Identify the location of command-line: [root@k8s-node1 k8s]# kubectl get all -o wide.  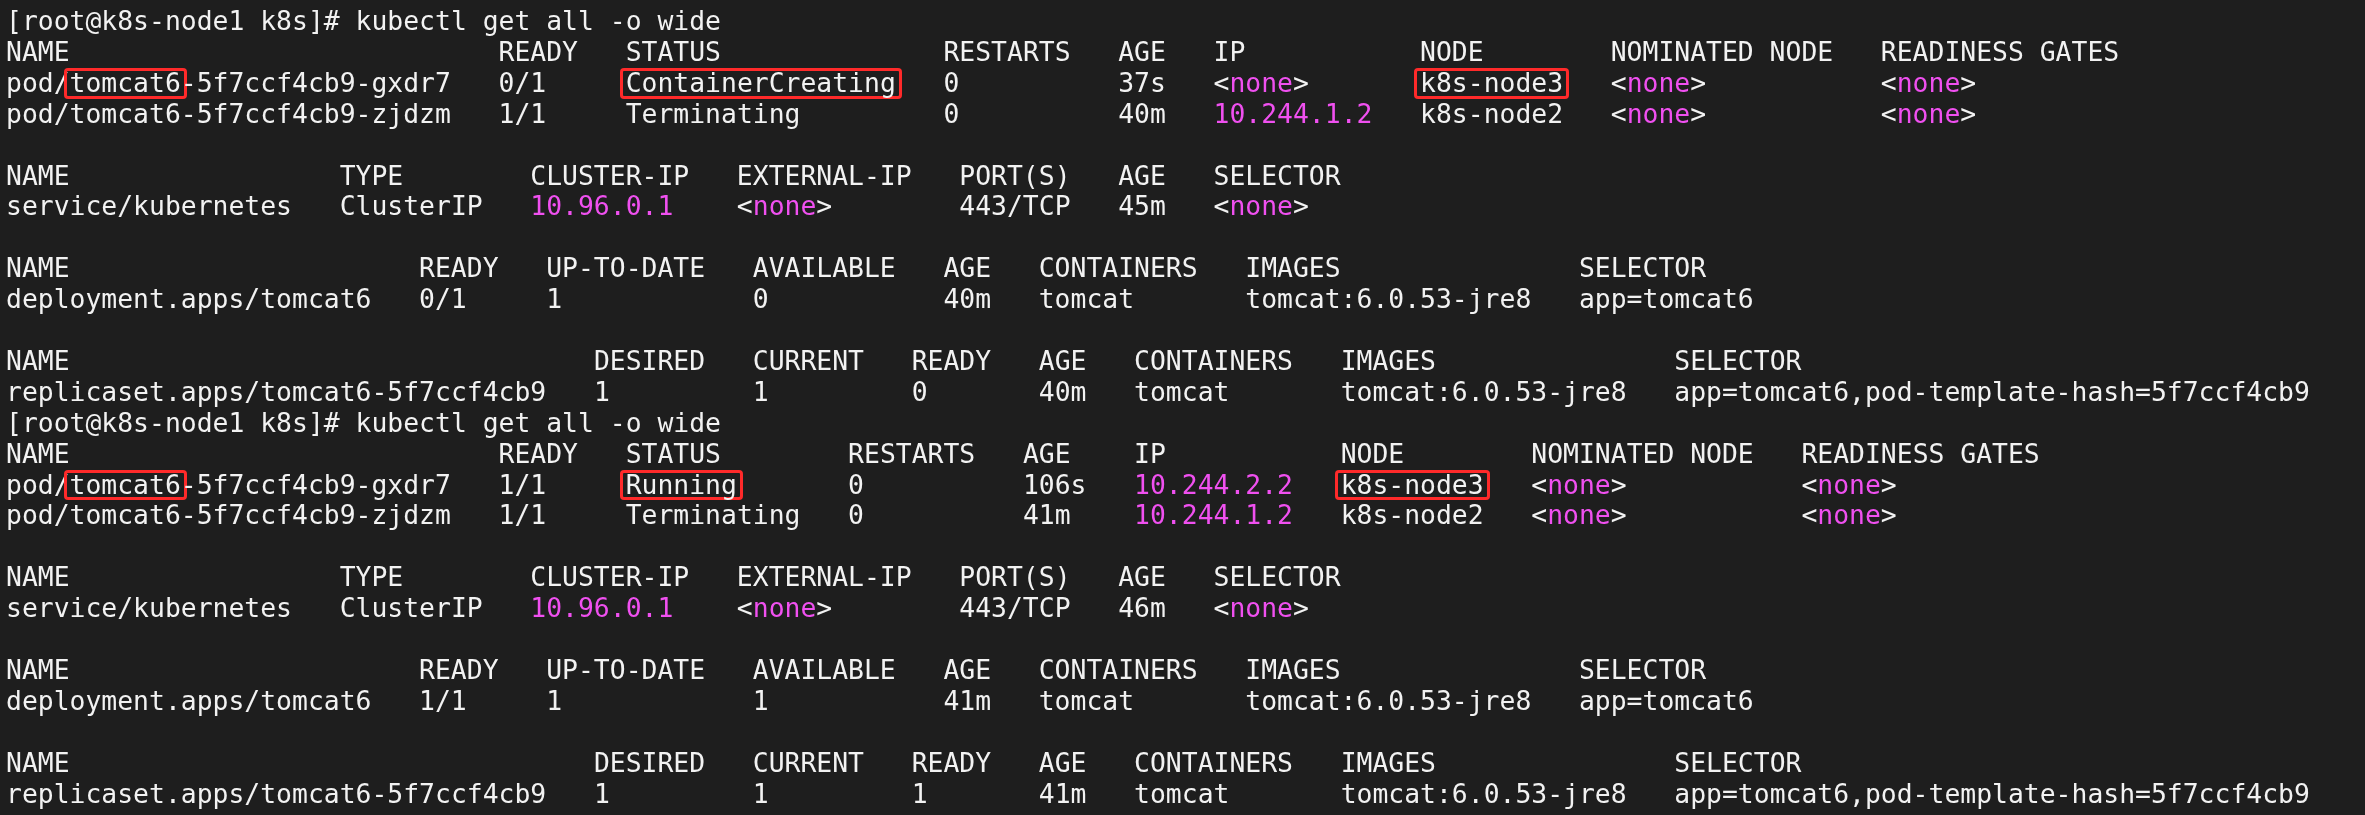
(363, 422).